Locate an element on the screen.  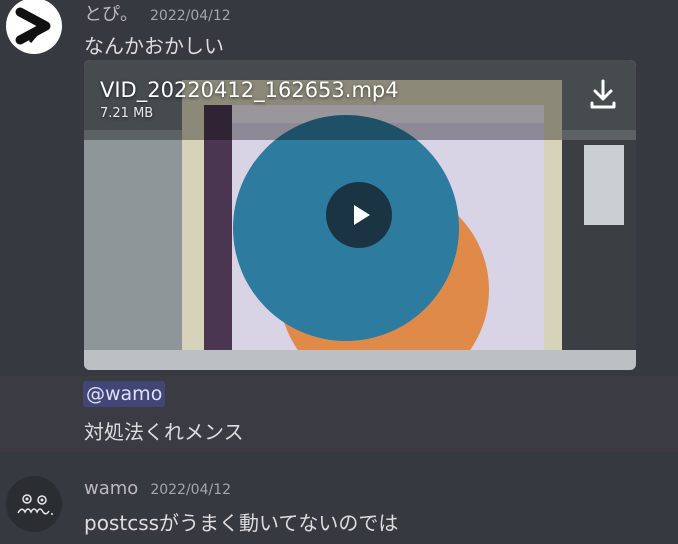
author-name: とぴ。 is located at coordinates (111, 13).